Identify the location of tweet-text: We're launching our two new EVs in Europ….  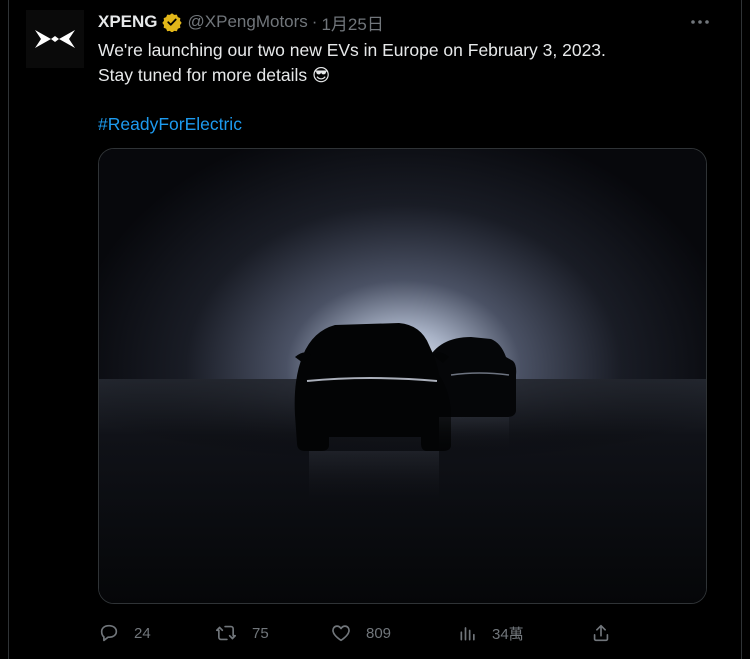
(403, 87).